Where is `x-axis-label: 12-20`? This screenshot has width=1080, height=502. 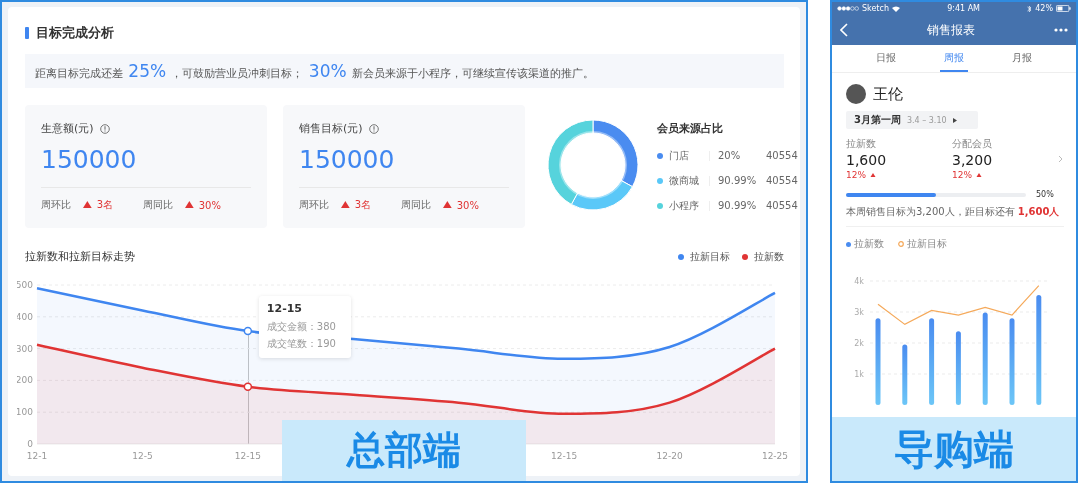 x-axis-label: 12-20 is located at coordinates (669, 456).